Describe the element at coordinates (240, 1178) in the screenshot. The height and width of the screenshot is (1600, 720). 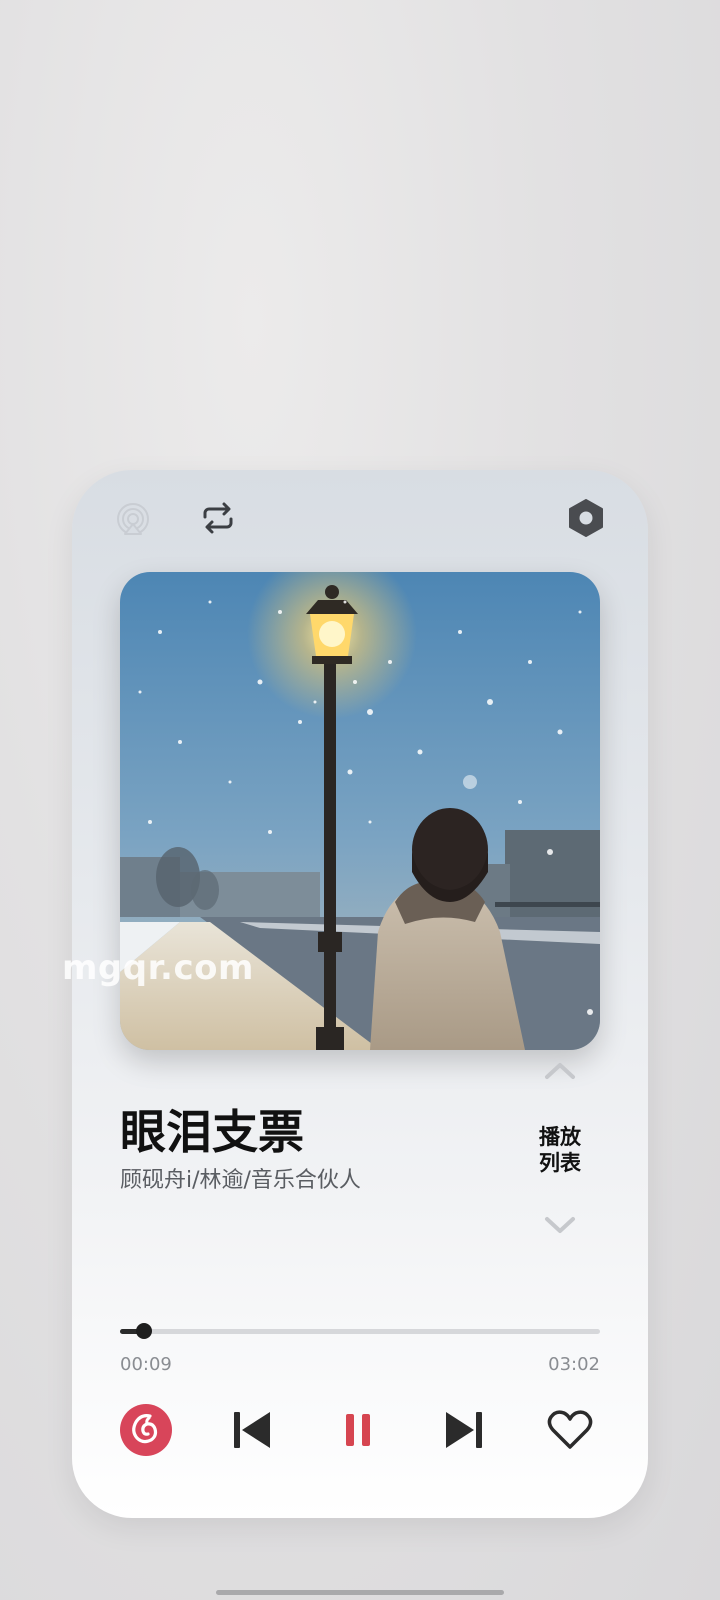
I see `song-artist: 顾砚舟i/林逾/音乐合伙人` at that location.